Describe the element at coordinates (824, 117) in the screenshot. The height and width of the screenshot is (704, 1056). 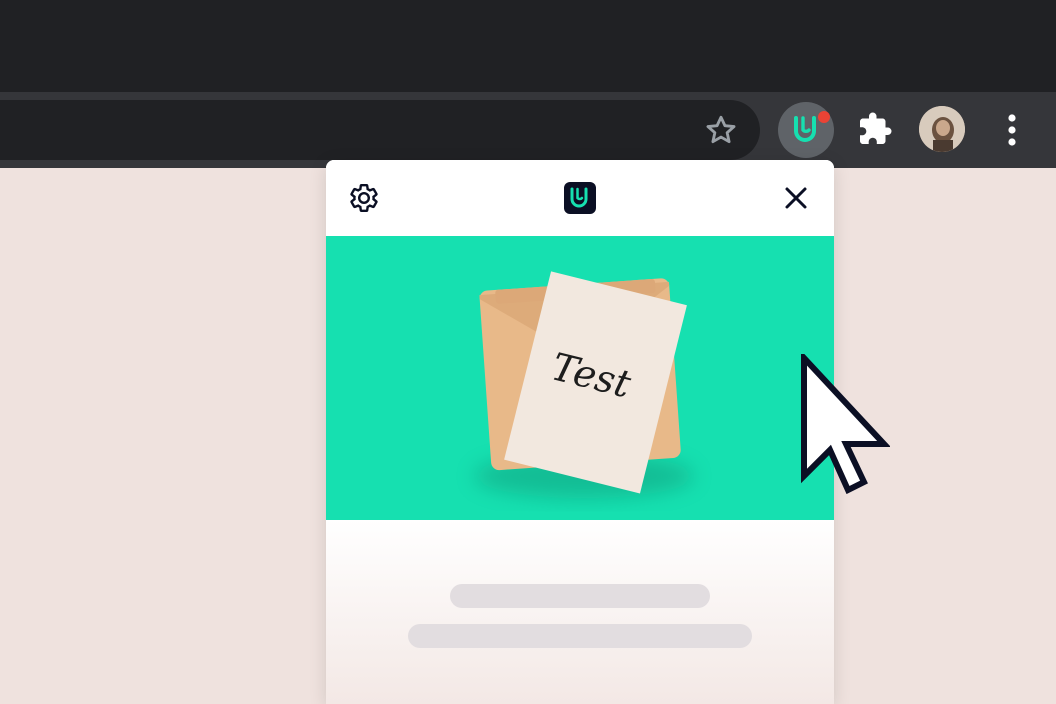
I see `notification-dot` at that location.